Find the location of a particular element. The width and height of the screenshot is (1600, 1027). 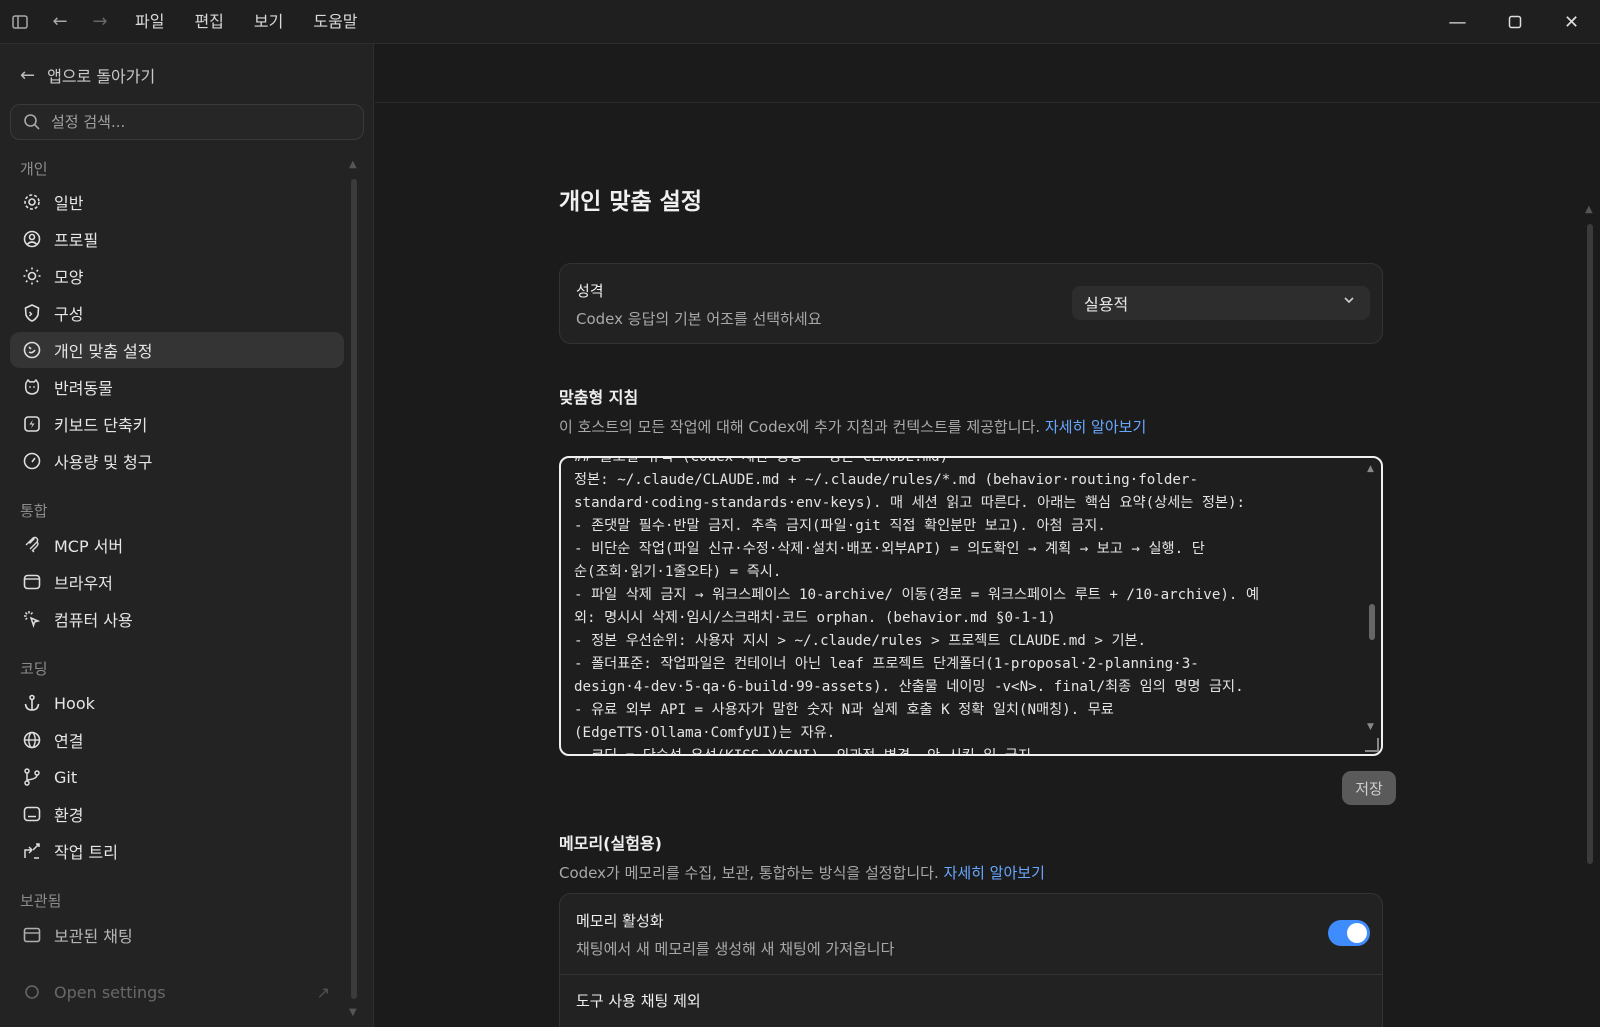

personality-select: 실용적 is located at coordinates (1221, 303).